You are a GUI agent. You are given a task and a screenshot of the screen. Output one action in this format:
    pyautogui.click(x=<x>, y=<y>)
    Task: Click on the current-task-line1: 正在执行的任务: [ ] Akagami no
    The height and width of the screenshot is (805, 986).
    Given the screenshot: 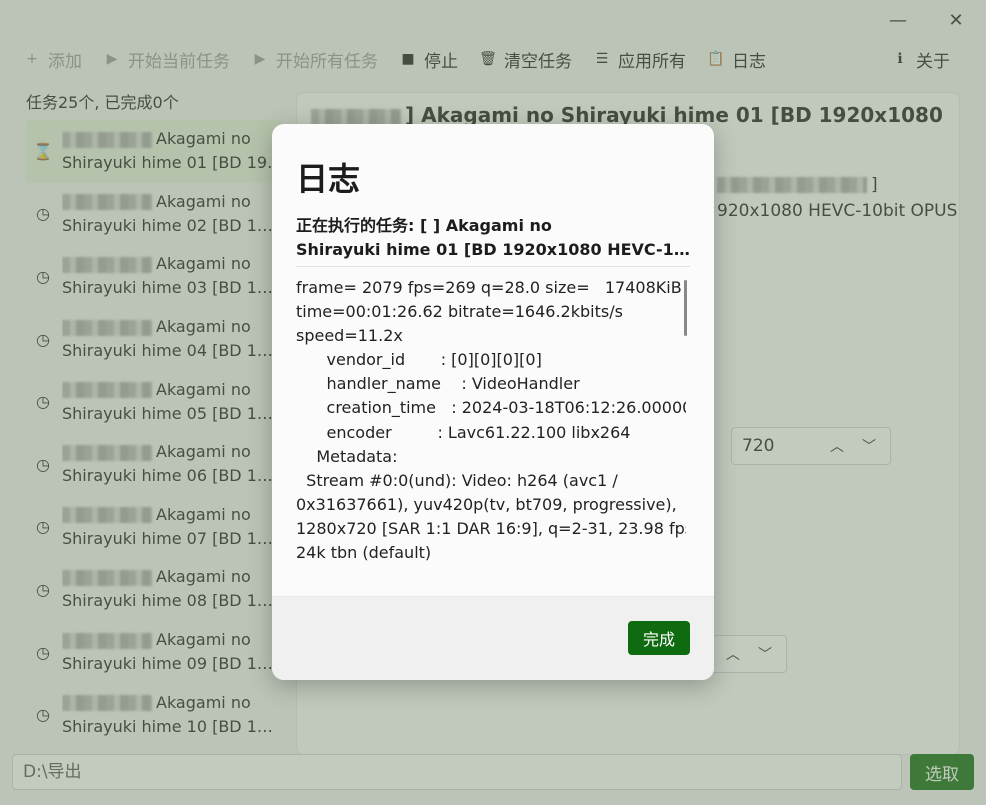 What is the action you would take?
    pyautogui.click(x=424, y=225)
    